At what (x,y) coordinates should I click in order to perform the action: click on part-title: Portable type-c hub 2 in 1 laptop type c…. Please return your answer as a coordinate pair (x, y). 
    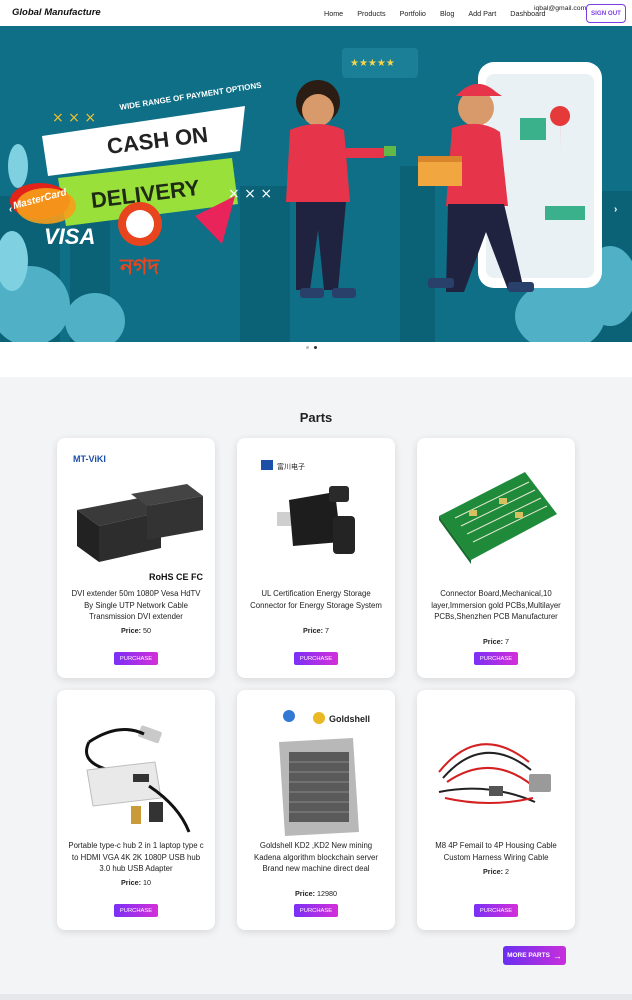
    Looking at the image, I should click on (136, 857).